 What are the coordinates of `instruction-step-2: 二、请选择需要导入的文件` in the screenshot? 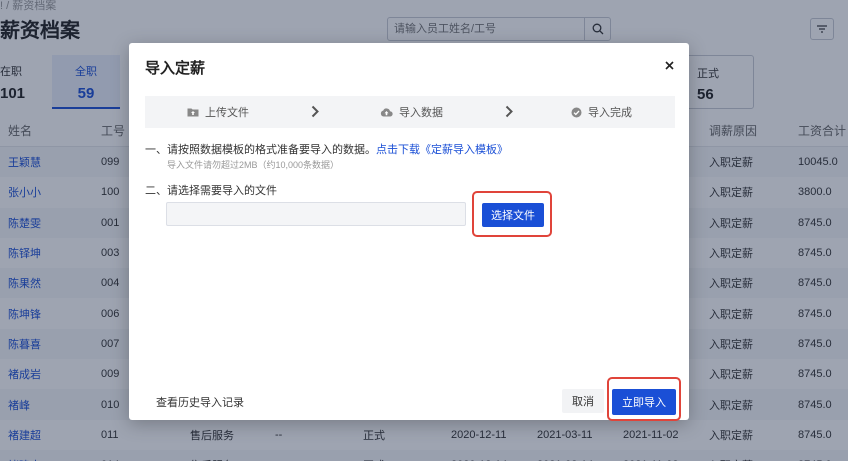 It's located at (211, 191).